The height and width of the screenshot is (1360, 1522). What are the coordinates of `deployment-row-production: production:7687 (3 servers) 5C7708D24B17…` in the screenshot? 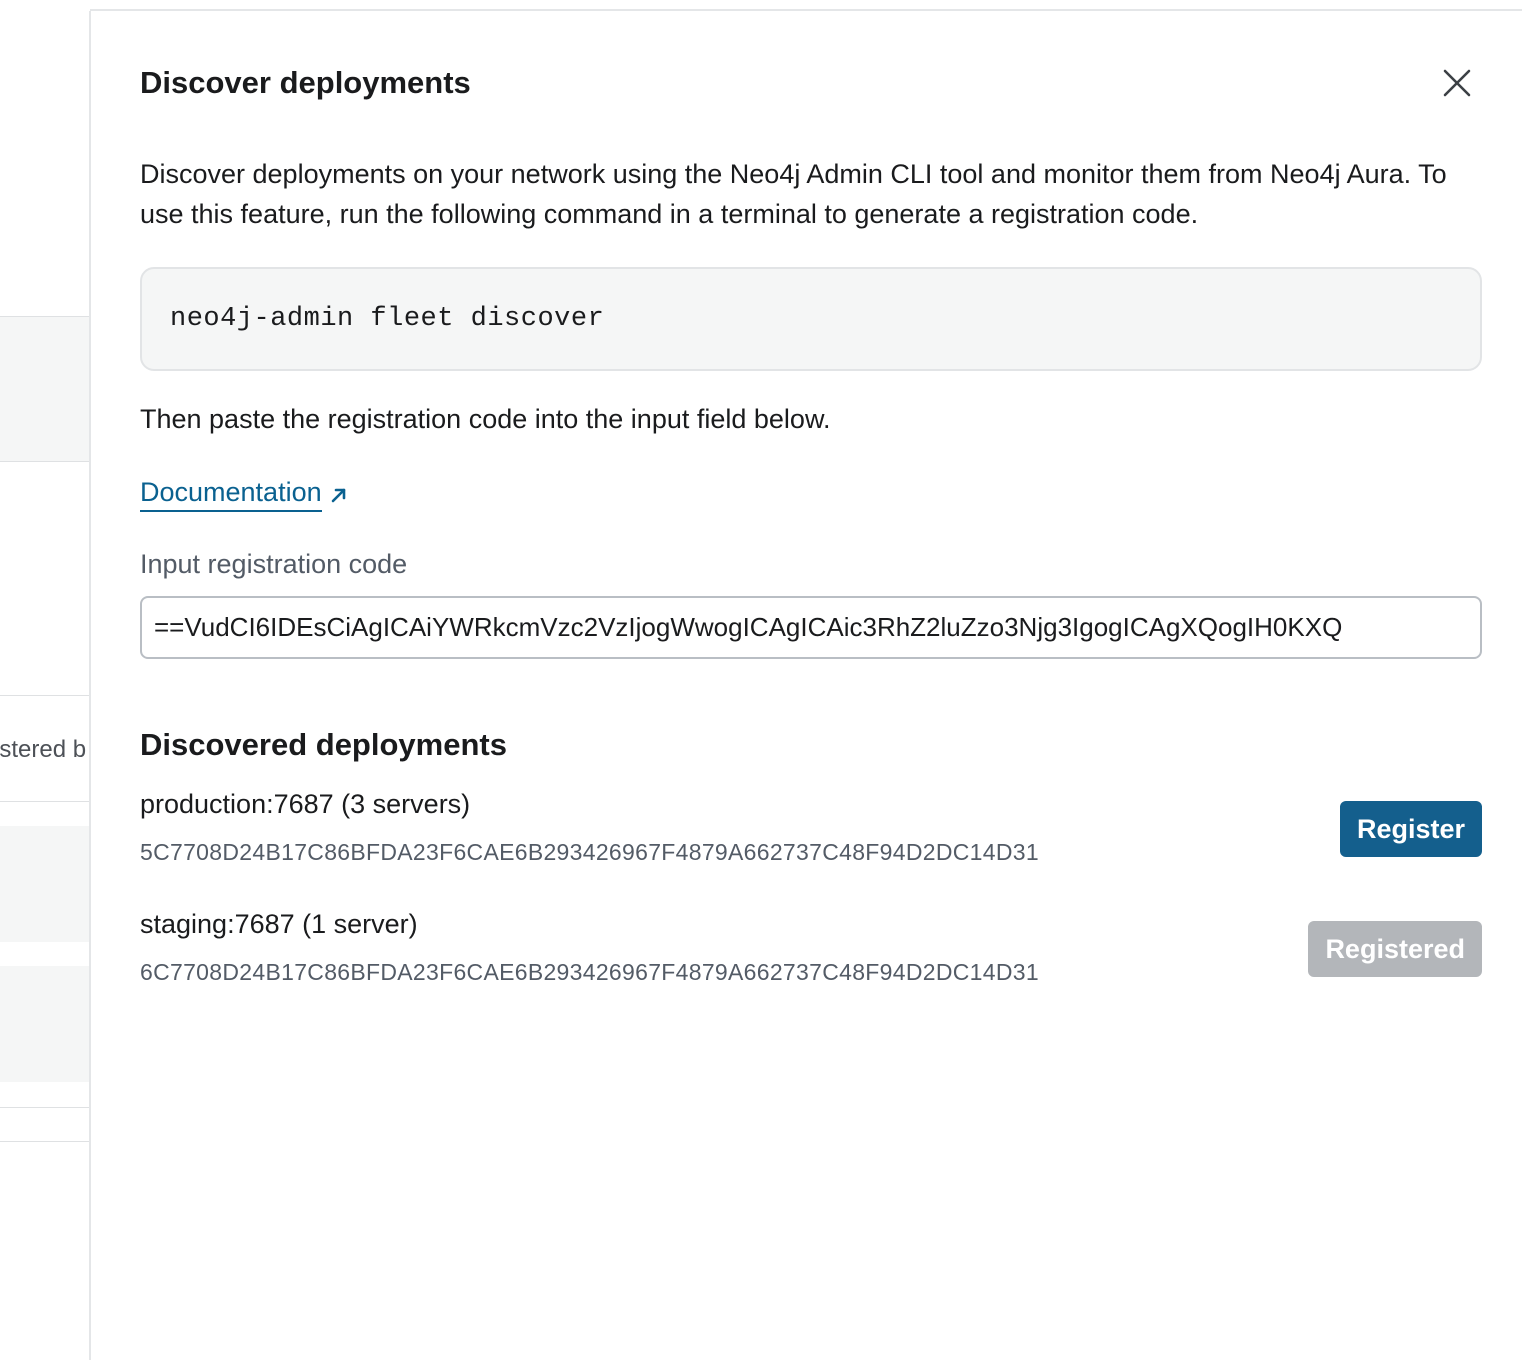 It's located at (811, 839).